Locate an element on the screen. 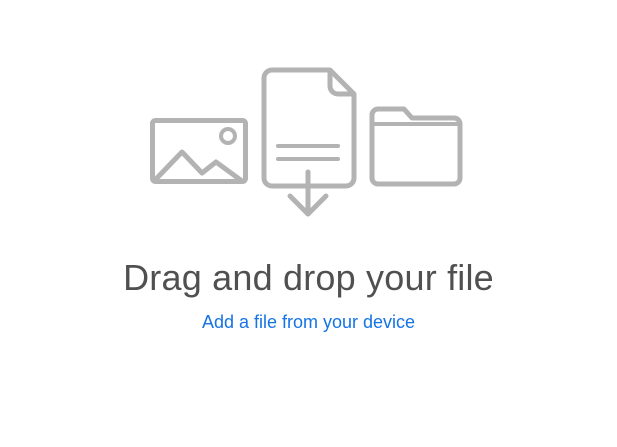 The image size is (617, 447). image-icon is located at coordinates (199, 151).